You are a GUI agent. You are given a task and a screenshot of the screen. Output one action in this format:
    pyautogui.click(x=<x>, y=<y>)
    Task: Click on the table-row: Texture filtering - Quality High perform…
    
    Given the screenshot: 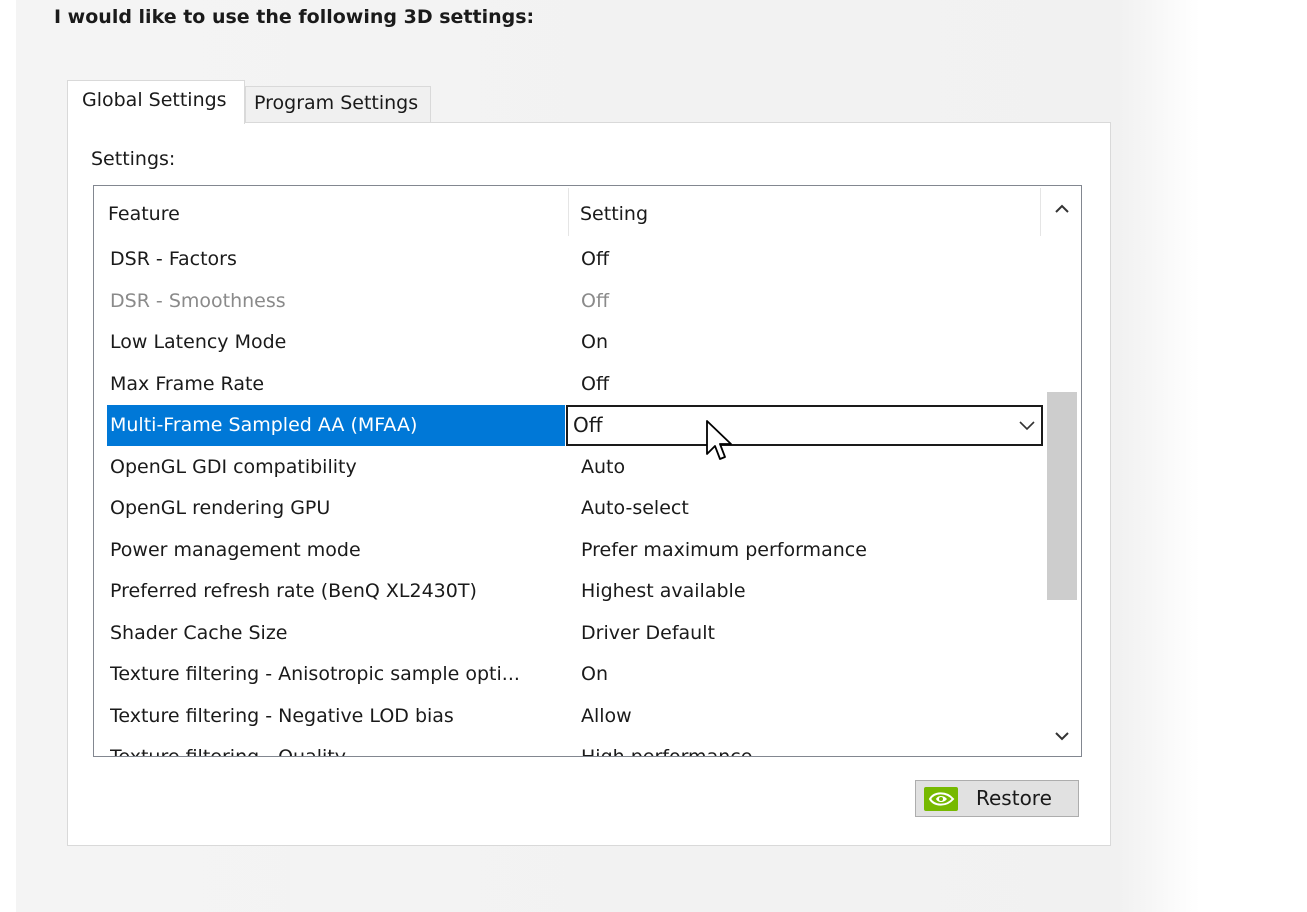 What is the action you would take?
    pyautogui.click(x=569, y=747)
    